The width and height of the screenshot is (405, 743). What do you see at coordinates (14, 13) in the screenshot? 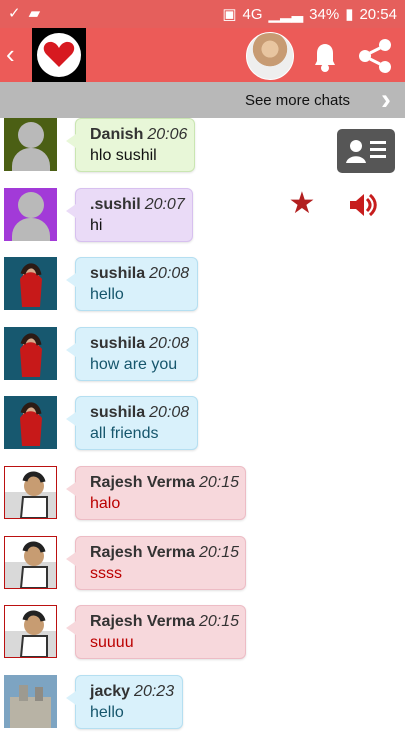
I see `check-notification-icon: ✓` at bounding box center [14, 13].